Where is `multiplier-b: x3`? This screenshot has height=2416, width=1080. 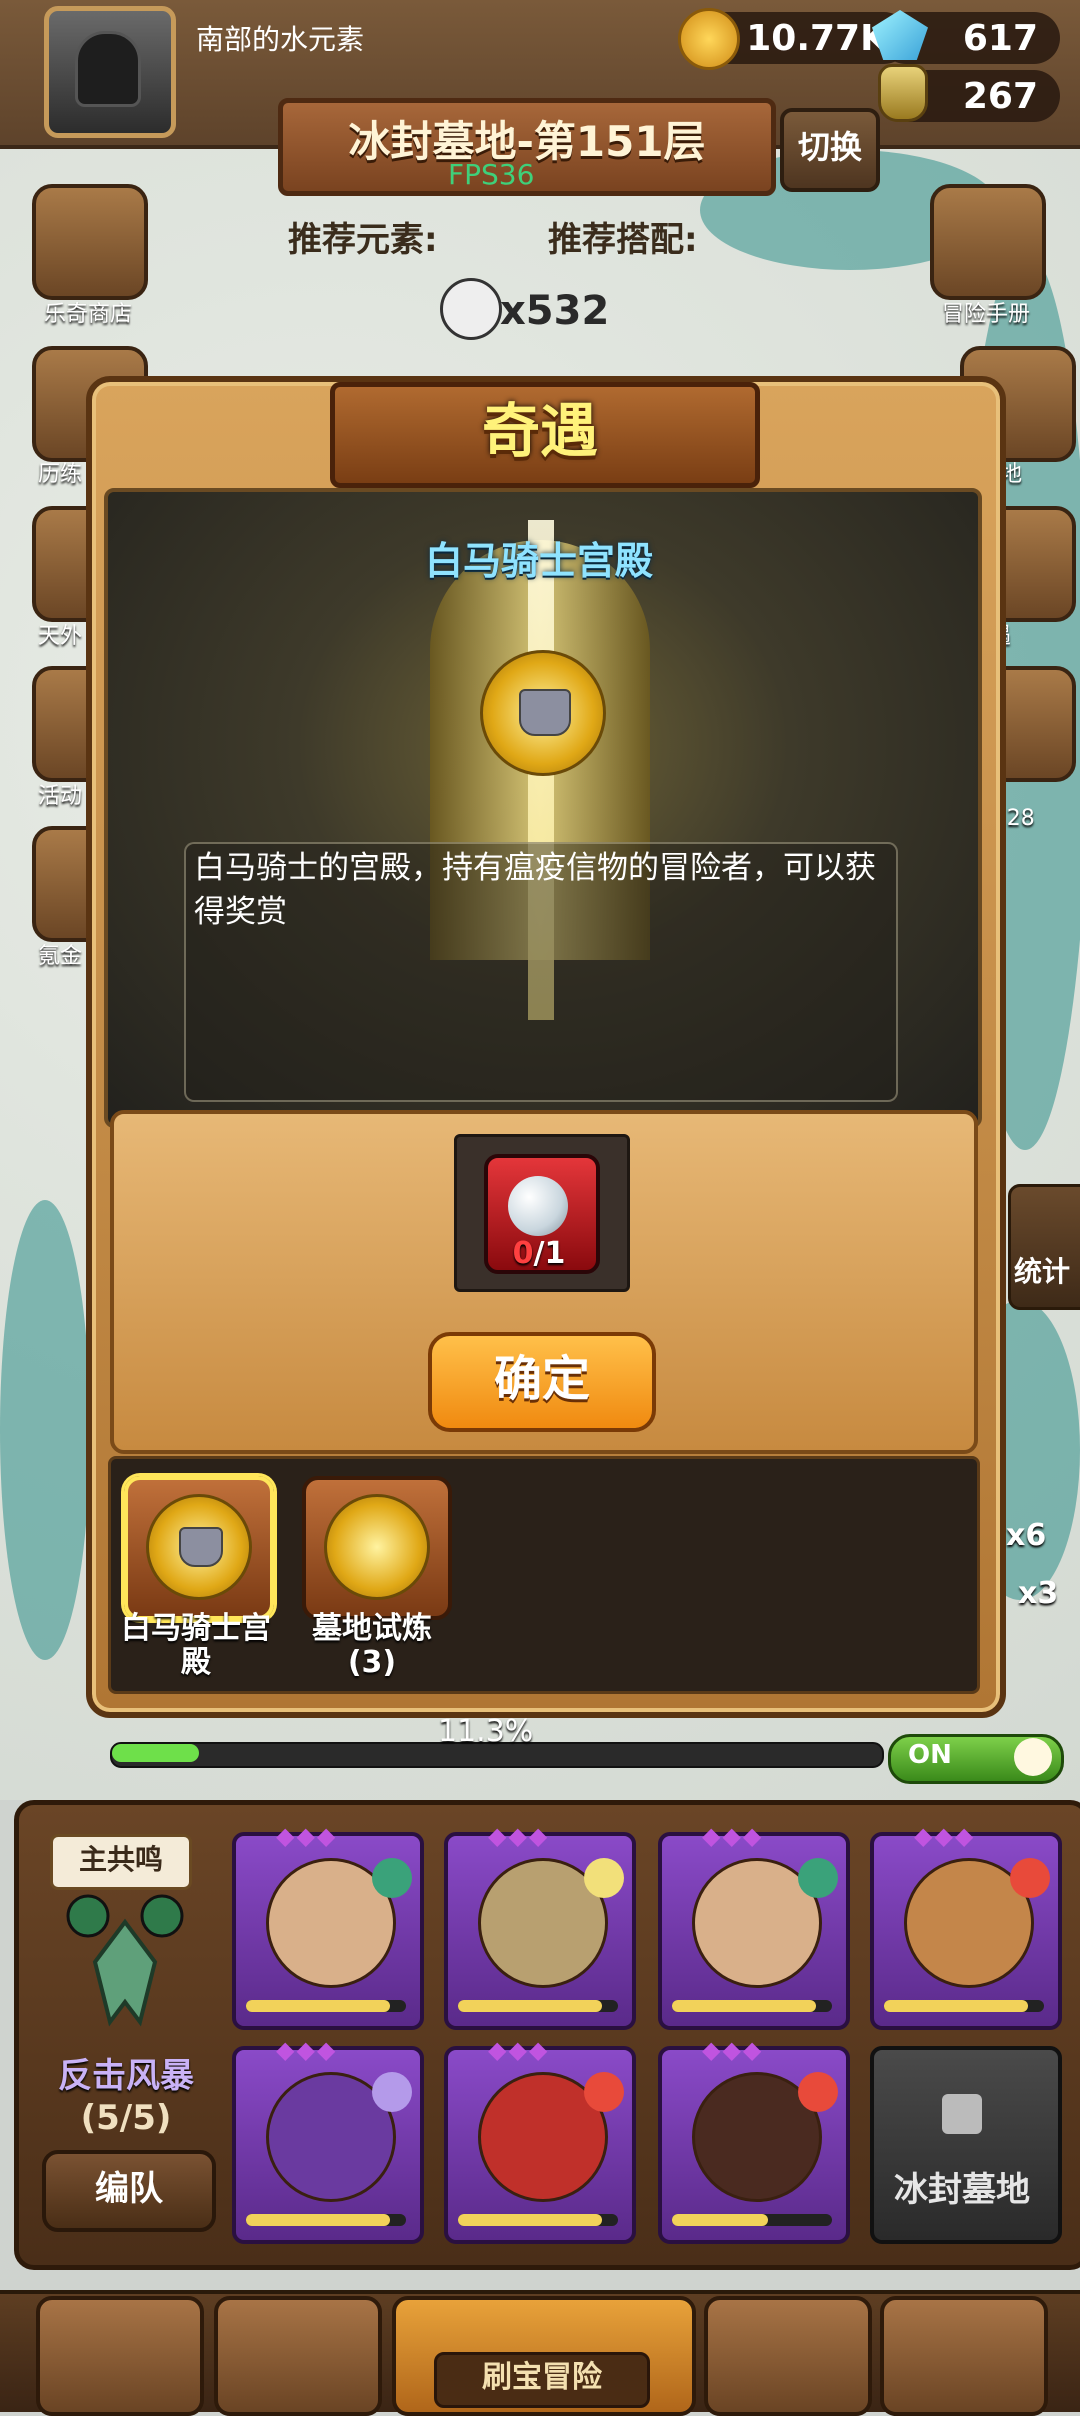
multiplier-b: x3 is located at coordinates (1038, 1593).